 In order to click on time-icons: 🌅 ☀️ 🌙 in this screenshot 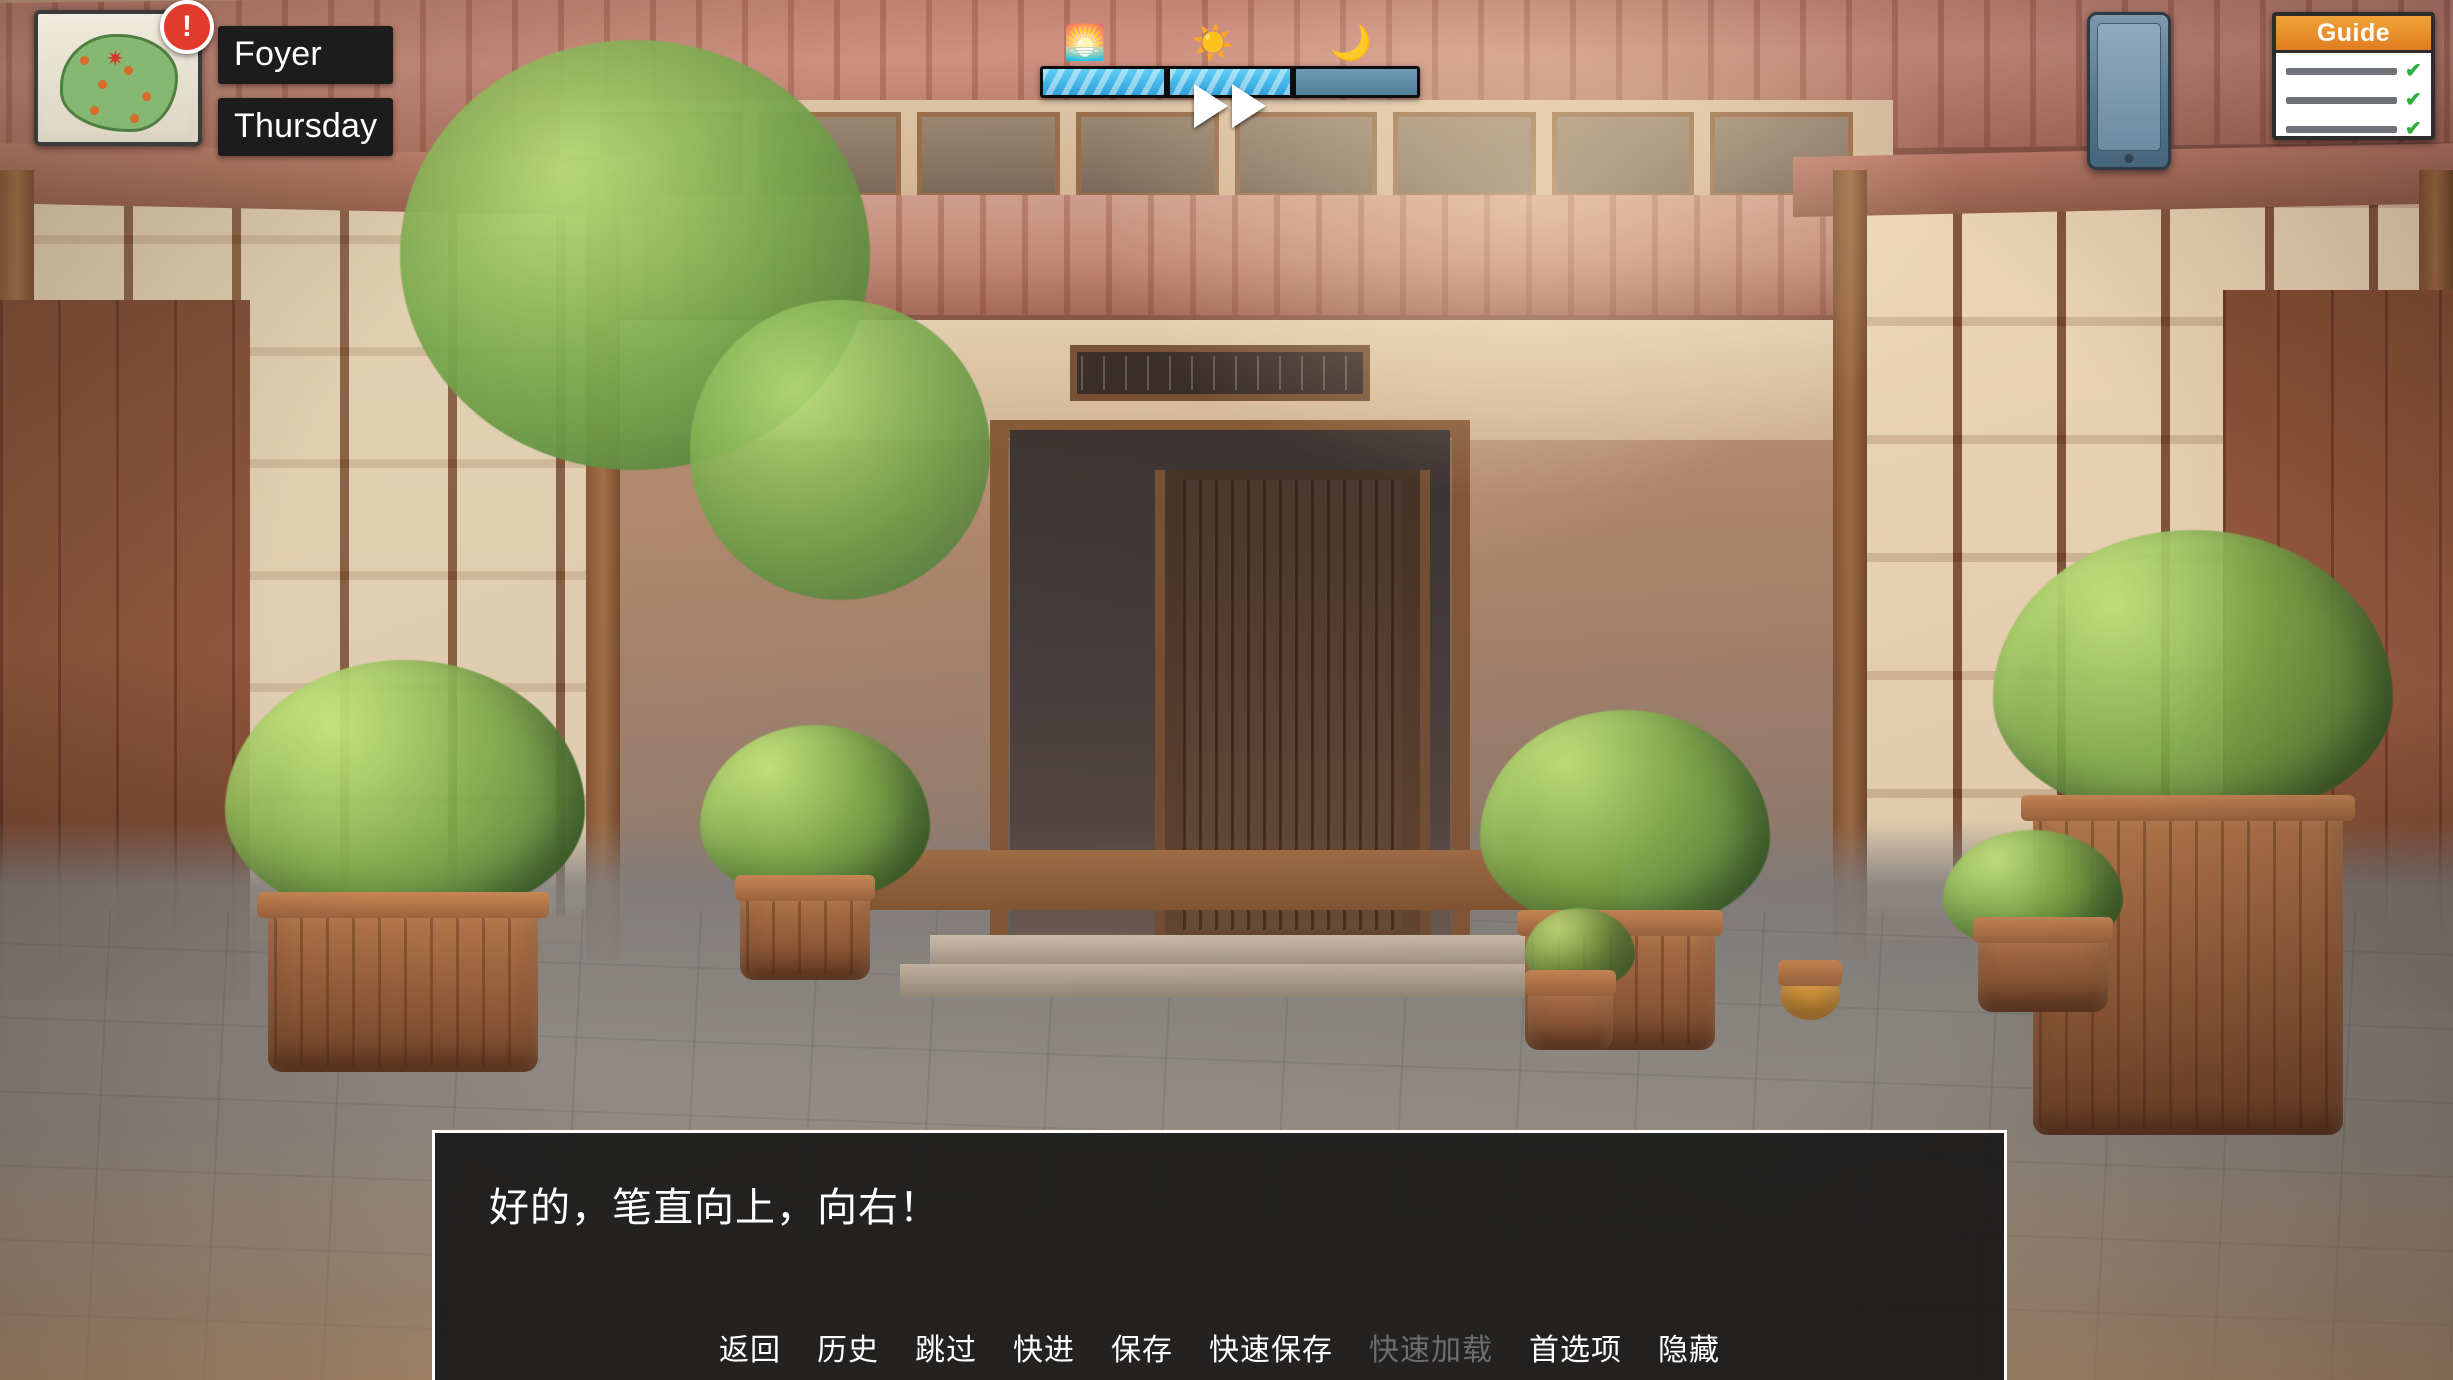, I will do `click(1230, 44)`.